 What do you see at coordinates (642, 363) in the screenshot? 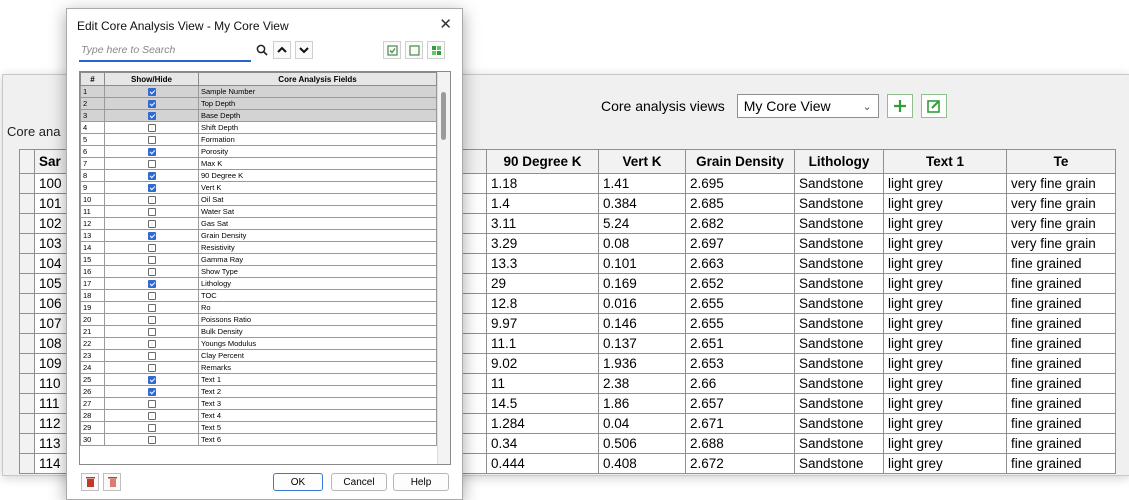
I see `table-cell: 1.936` at bounding box center [642, 363].